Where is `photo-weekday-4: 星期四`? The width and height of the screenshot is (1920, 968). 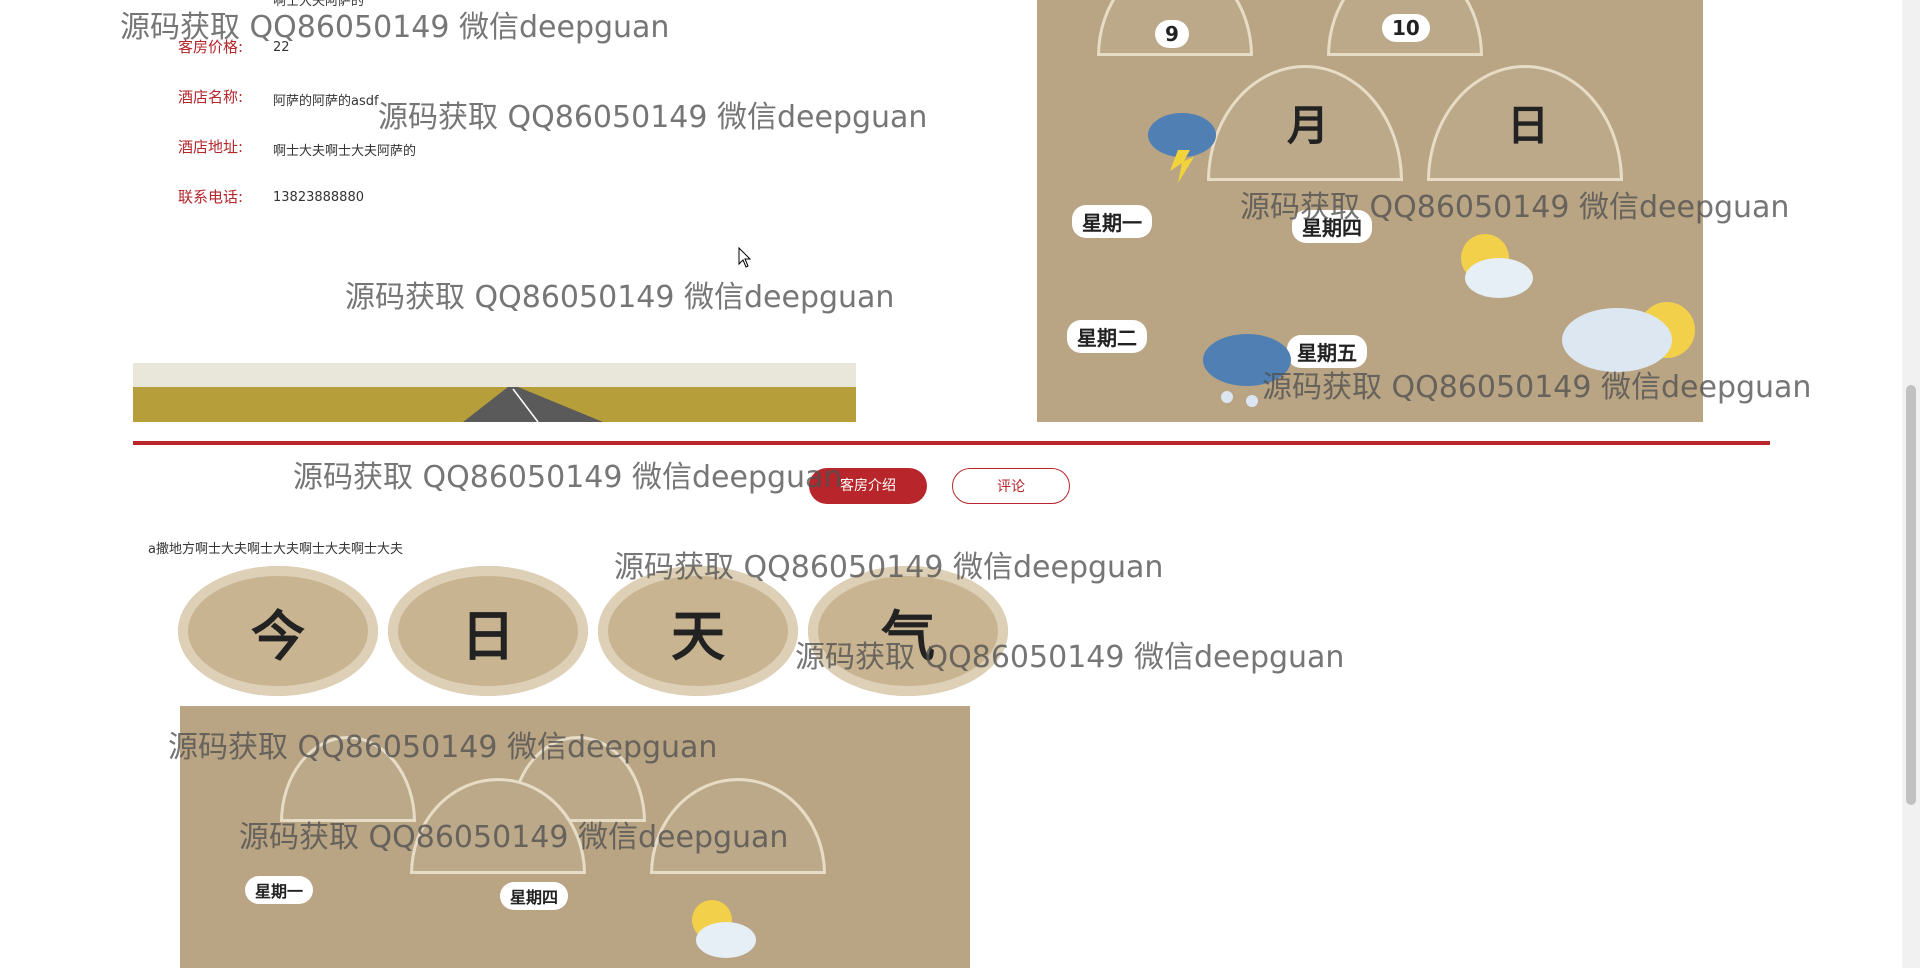 photo-weekday-4: 星期四 is located at coordinates (1332, 226).